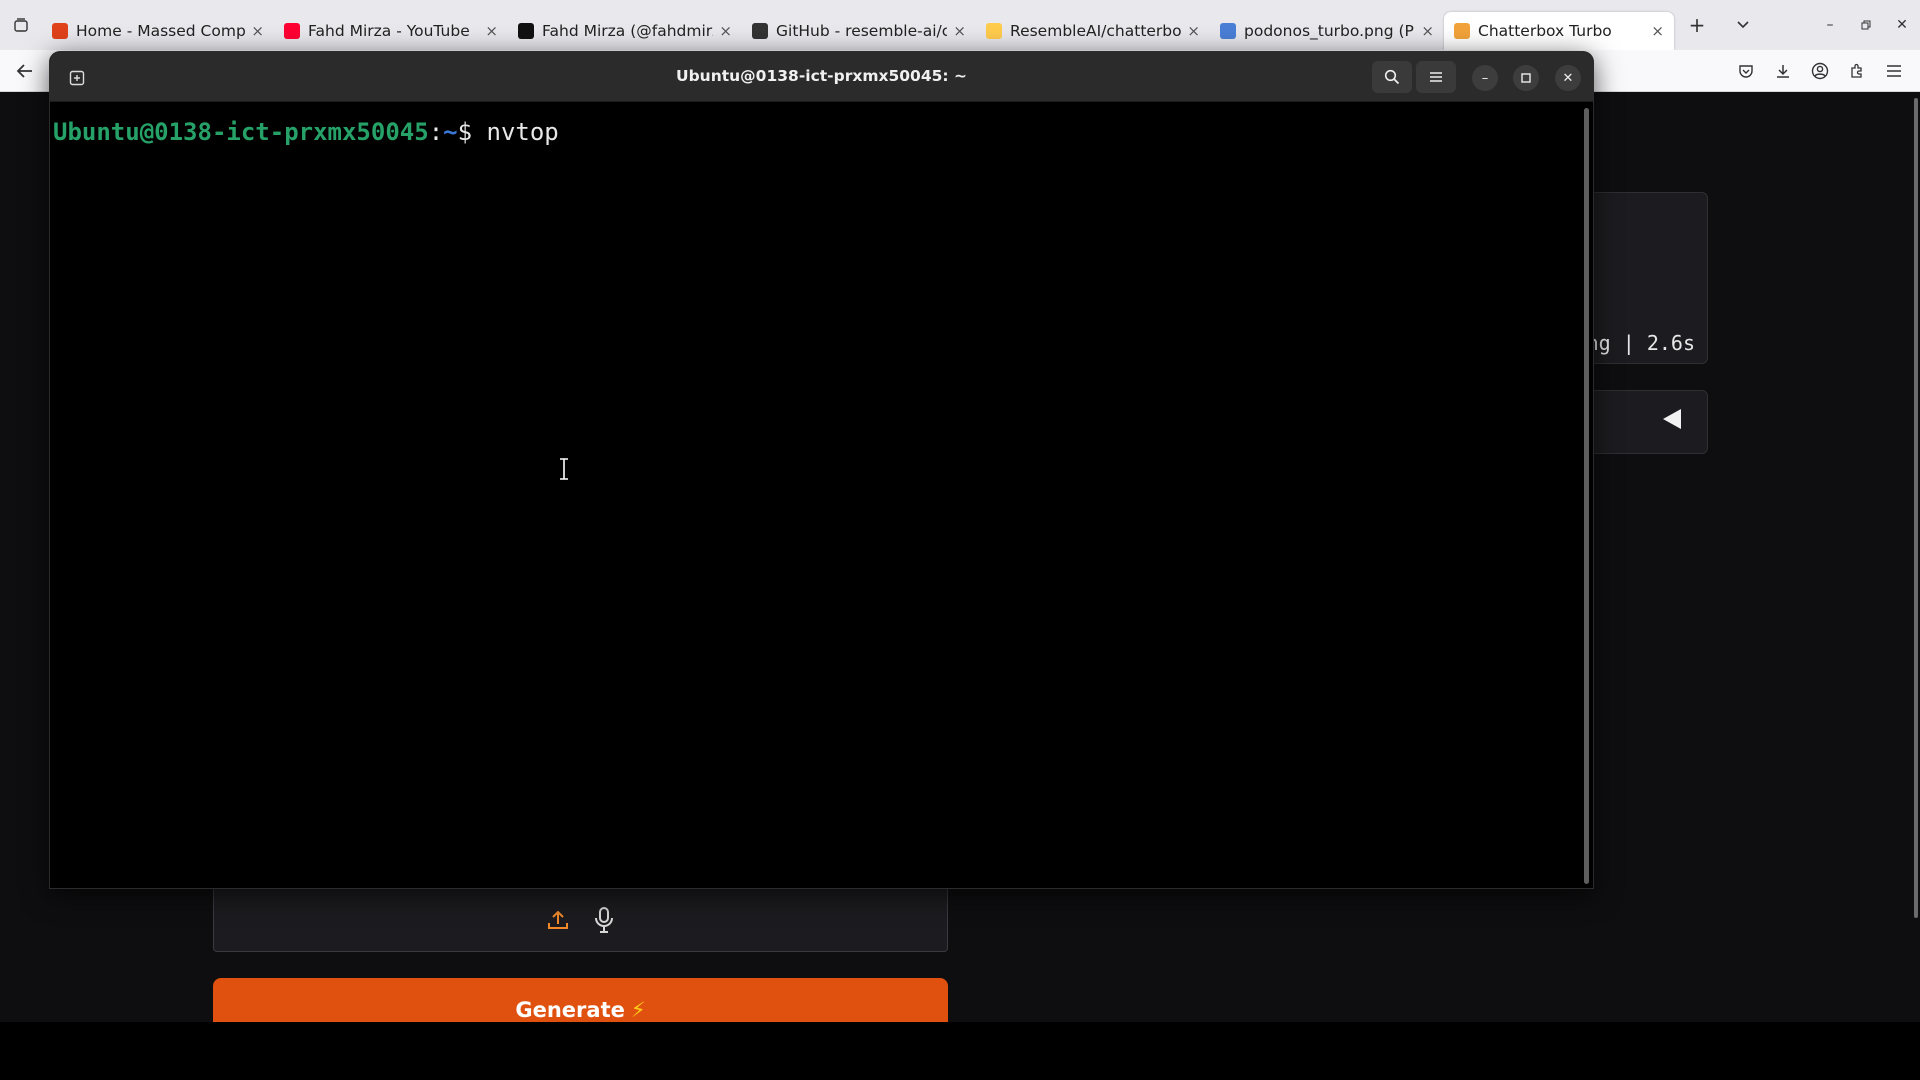  I want to click on prompt-user-host: Ubuntu@0138-ict-prxmx50045, so click(241, 132).